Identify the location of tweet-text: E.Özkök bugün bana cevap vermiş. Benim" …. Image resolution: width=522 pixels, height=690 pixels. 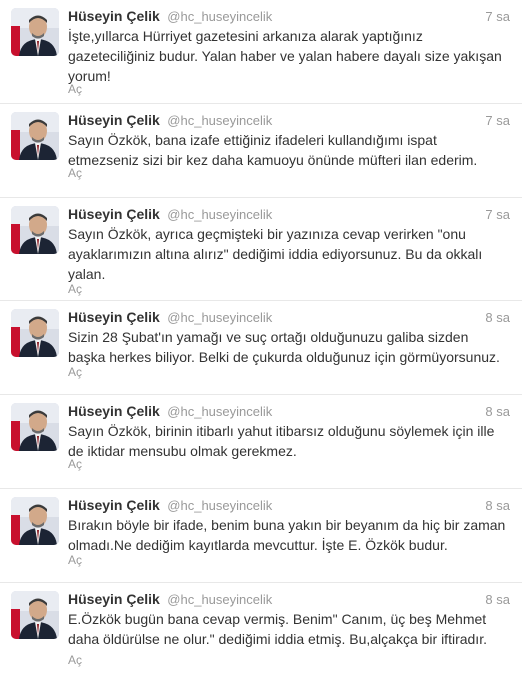
(277, 629).